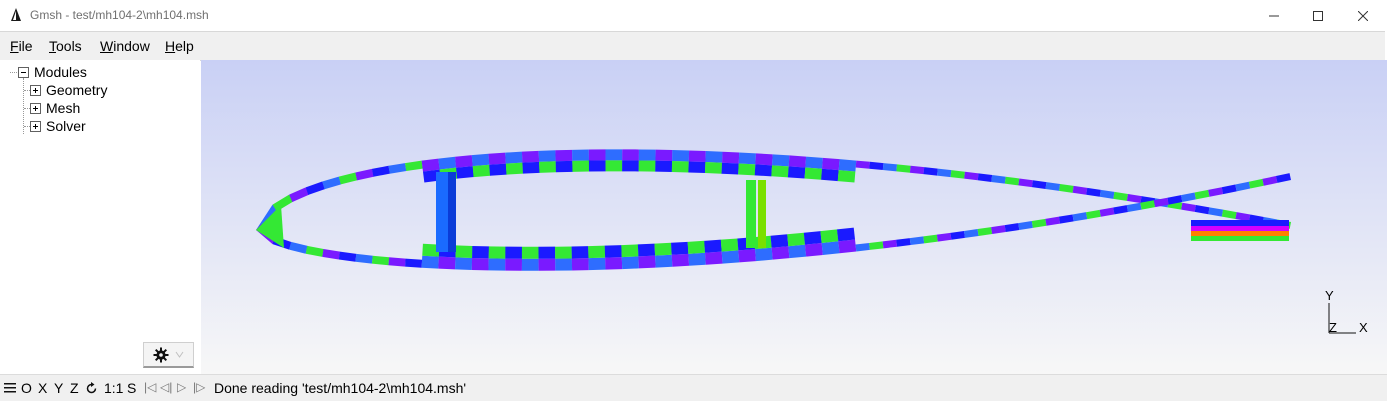  I want to click on maximize-icon, so click(1318, 15).